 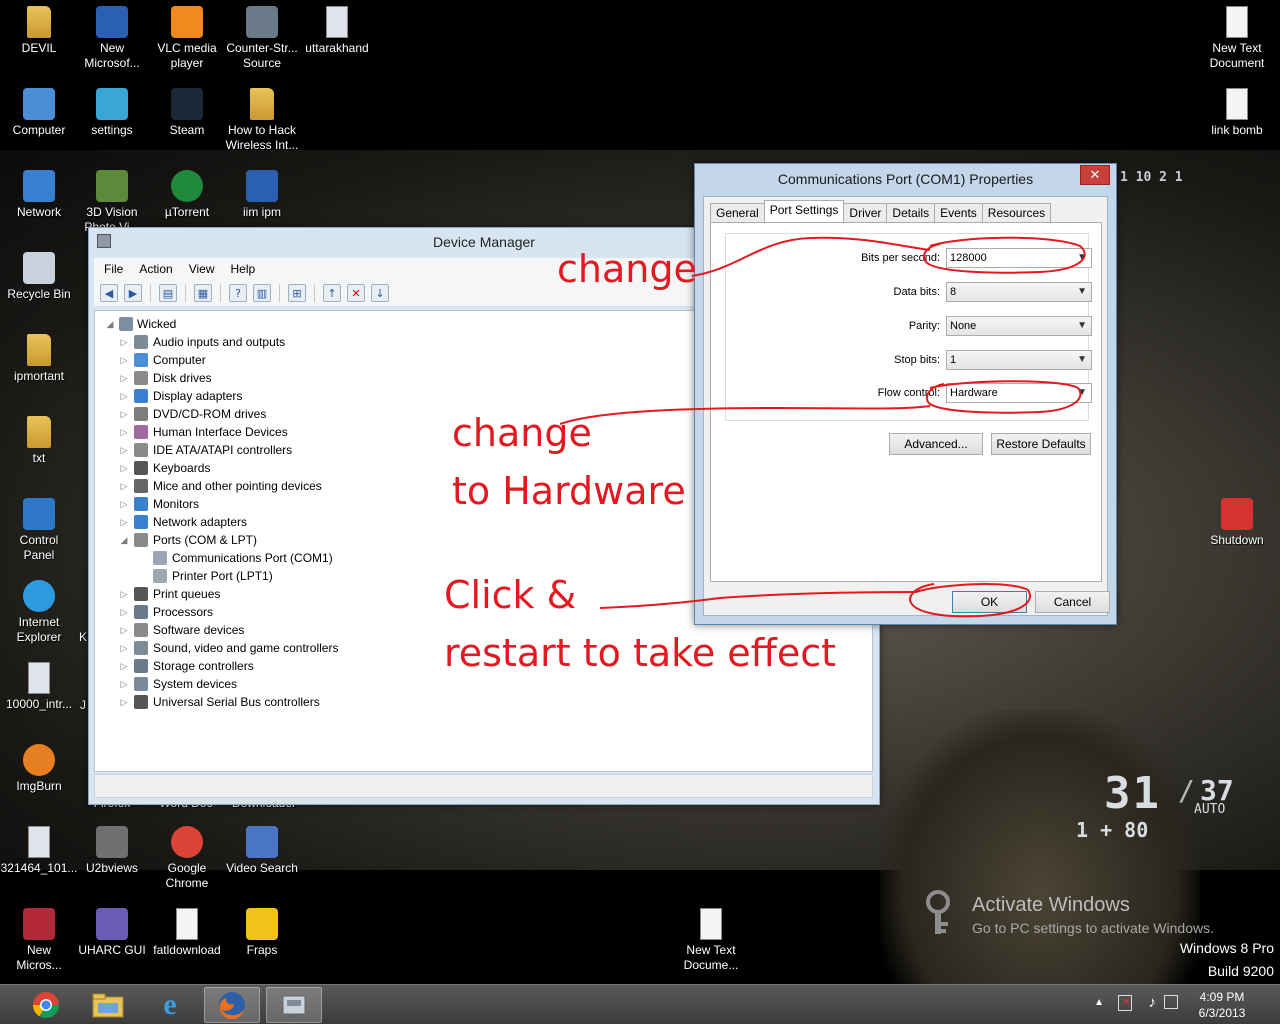 What do you see at coordinates (238, 293) in the screenshot?
I see `help-icon: ?` at bounding box center [238, 293].